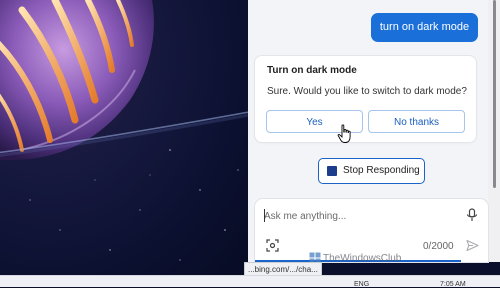 This screenshot has height=288, width=500. I want to click on user-message-bubble: turn on dark mode, so click(424, 27).